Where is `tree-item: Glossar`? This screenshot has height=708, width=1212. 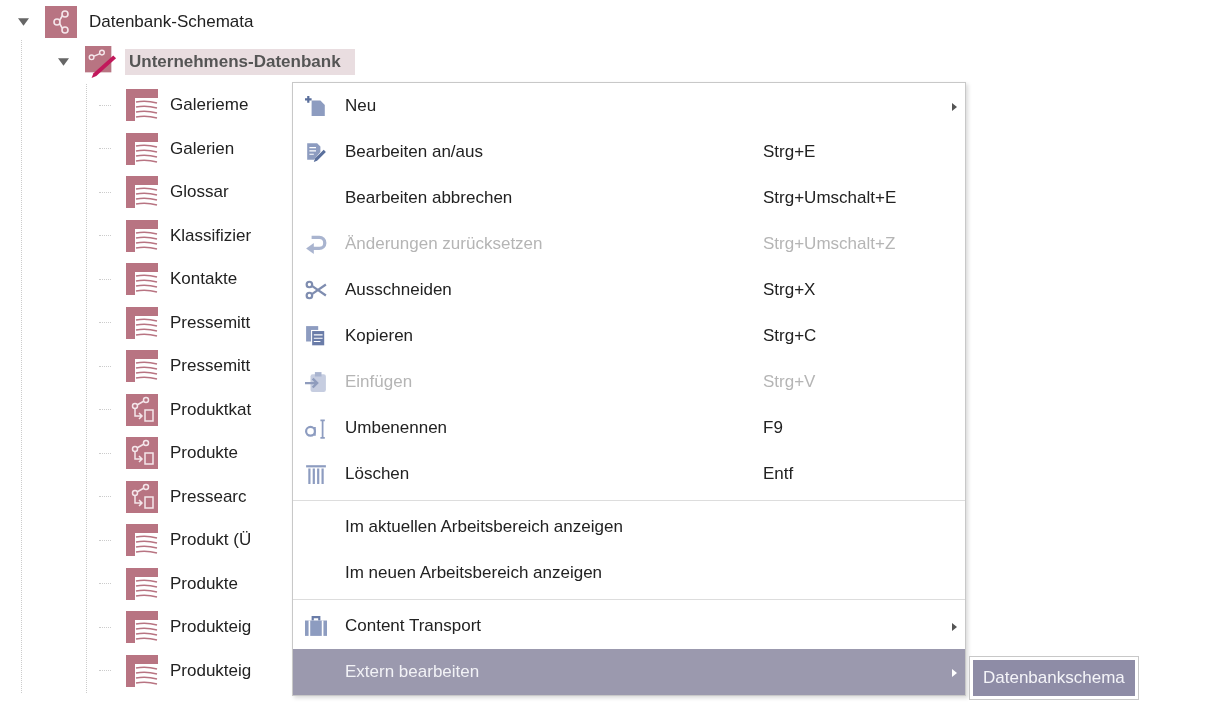 tree-item: Glossar is located at coordinates (199, 192).